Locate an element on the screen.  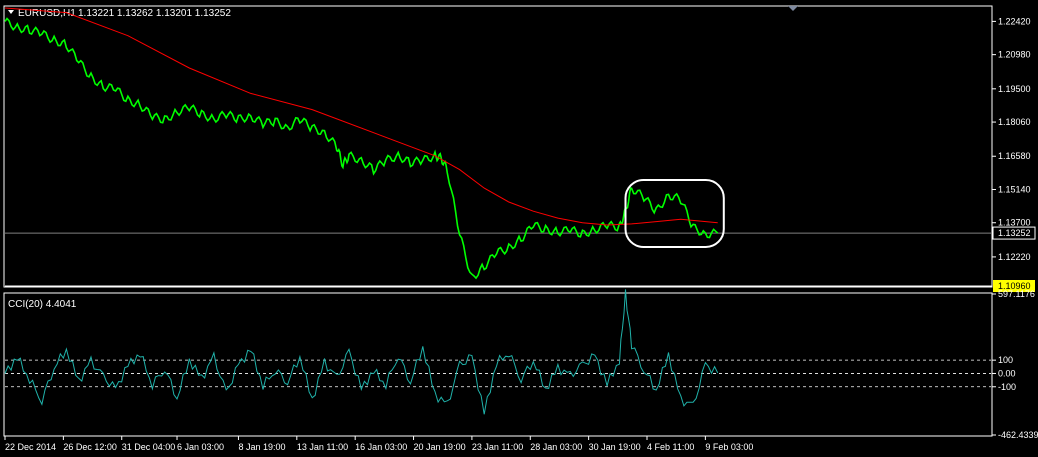
time-tick-label: 22 Dec 2014 is located at coordinates (30, 447).